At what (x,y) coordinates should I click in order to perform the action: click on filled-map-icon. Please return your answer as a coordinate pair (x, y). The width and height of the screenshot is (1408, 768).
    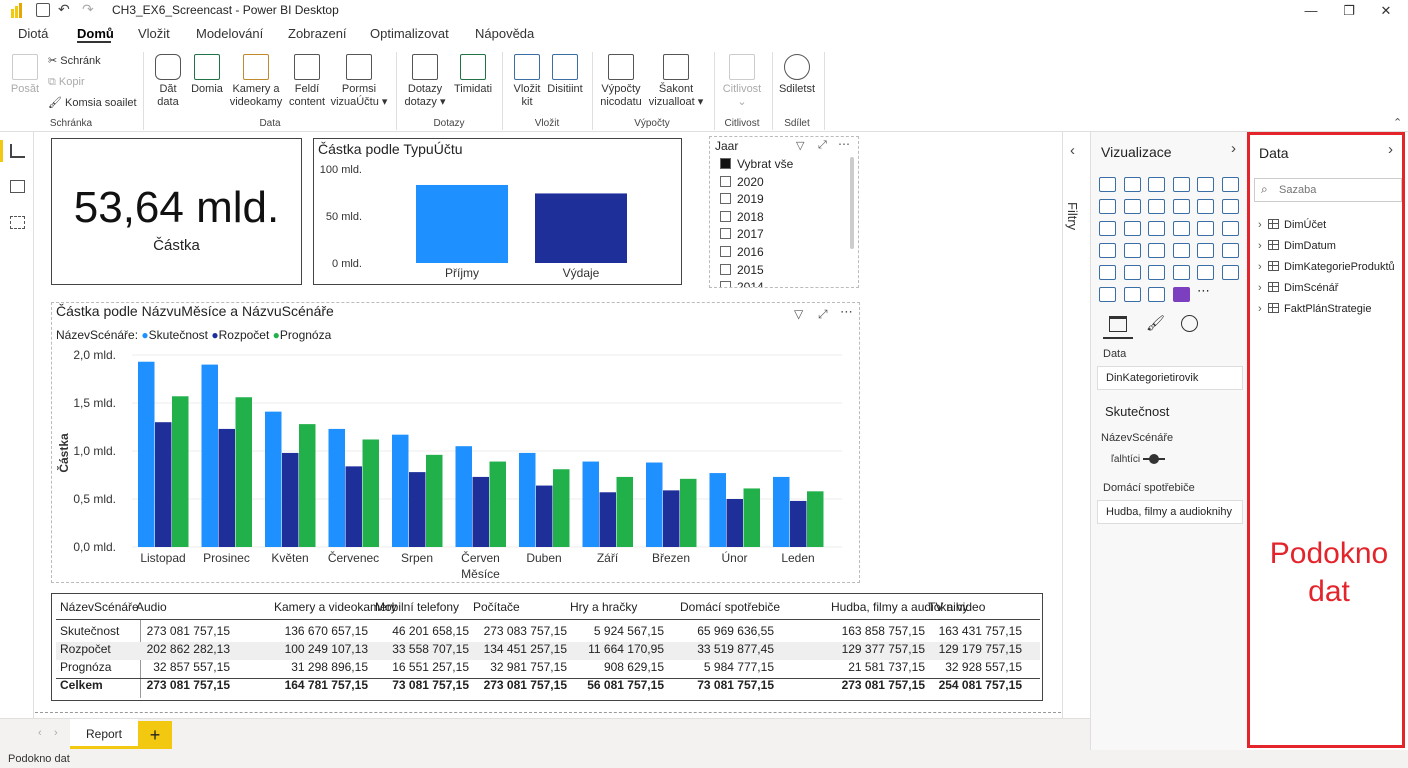
    Looking at the image, I should click on (1132, 250).